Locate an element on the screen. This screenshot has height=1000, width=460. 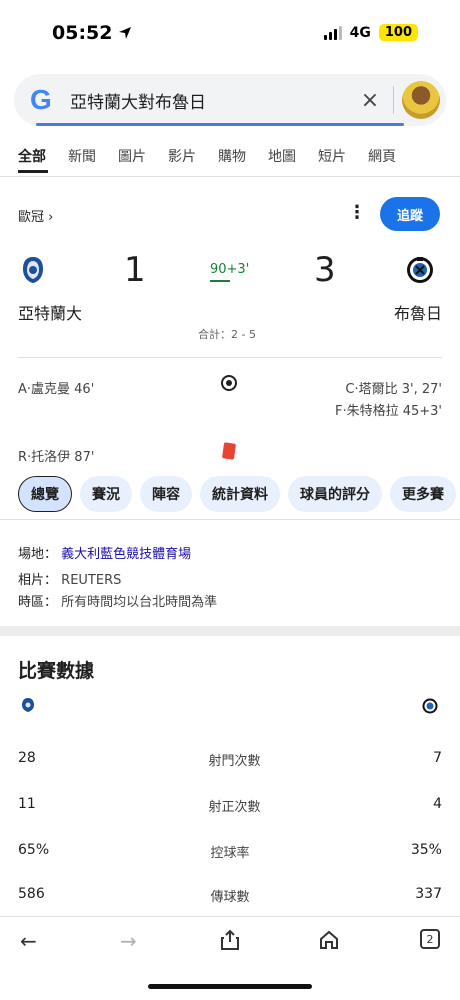
location-arrow-icon is located at coordinates (125, 33).